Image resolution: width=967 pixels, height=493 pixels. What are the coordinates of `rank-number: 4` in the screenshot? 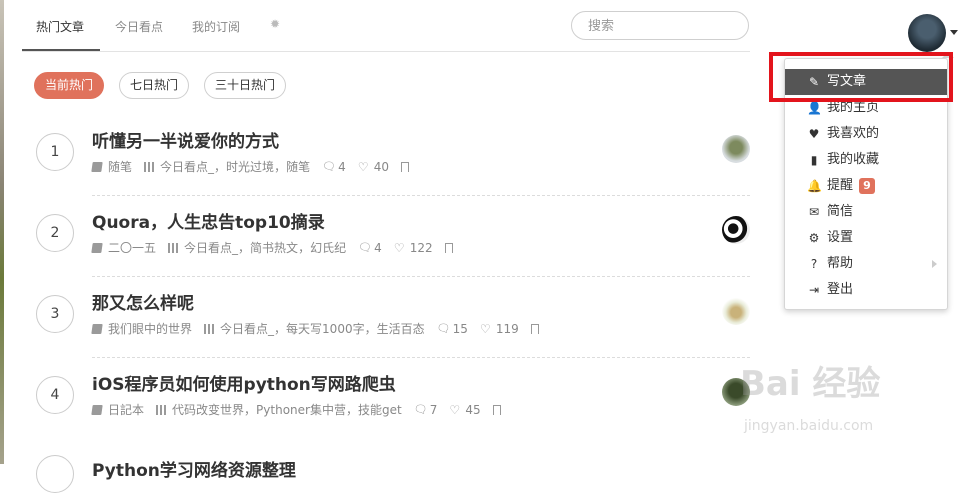 It's located at (55, 395).